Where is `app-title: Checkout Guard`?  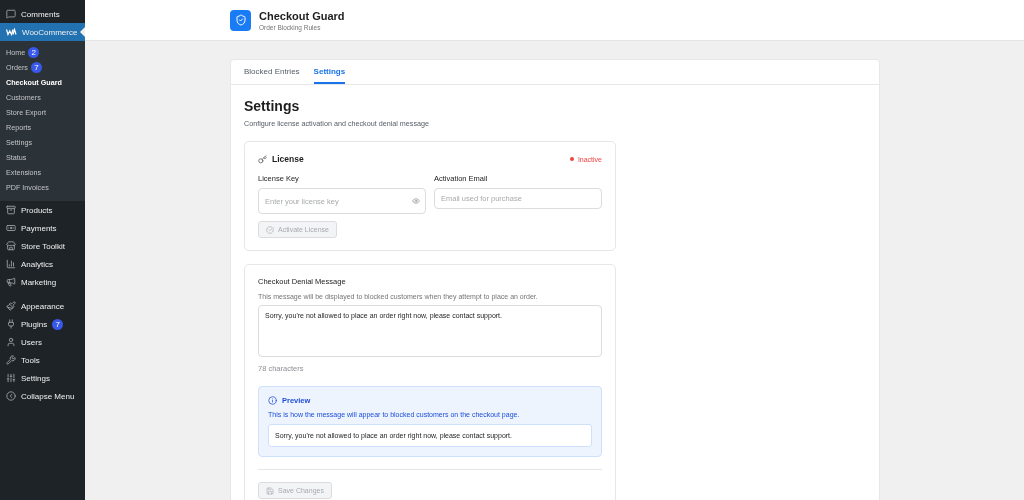 app-title: Checkout Guard is located at coordinates (302, 15).